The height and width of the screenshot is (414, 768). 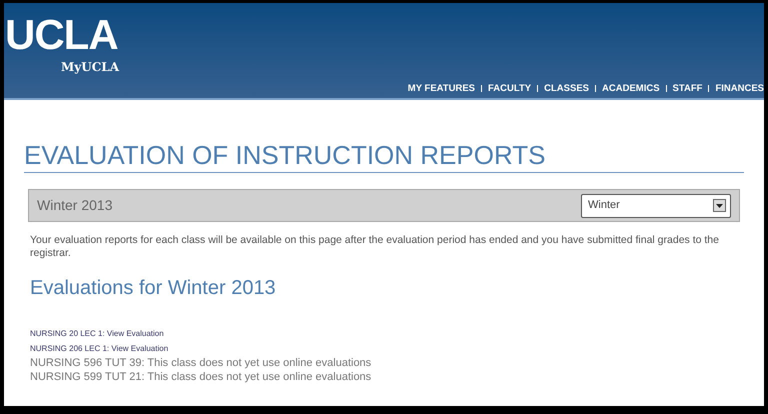 I want to click on nav-link: FACULTY, so click(x=510, y=89).